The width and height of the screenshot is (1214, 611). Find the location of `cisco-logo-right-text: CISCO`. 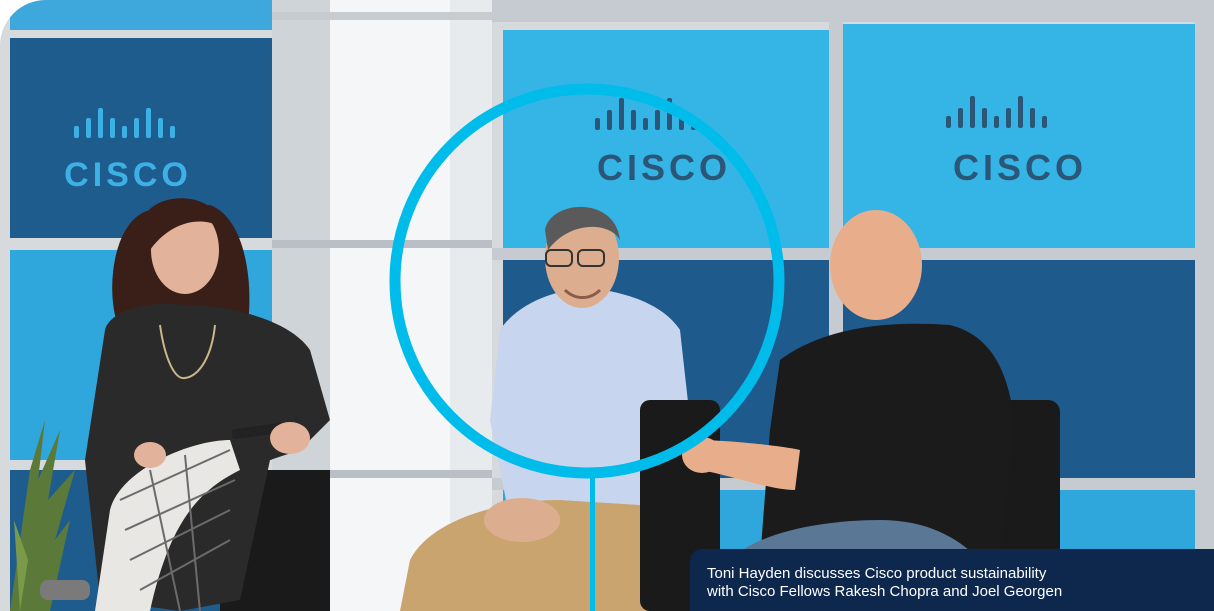

cisco-logo-right-text: CISCO is located at coordinates (1020, 167).